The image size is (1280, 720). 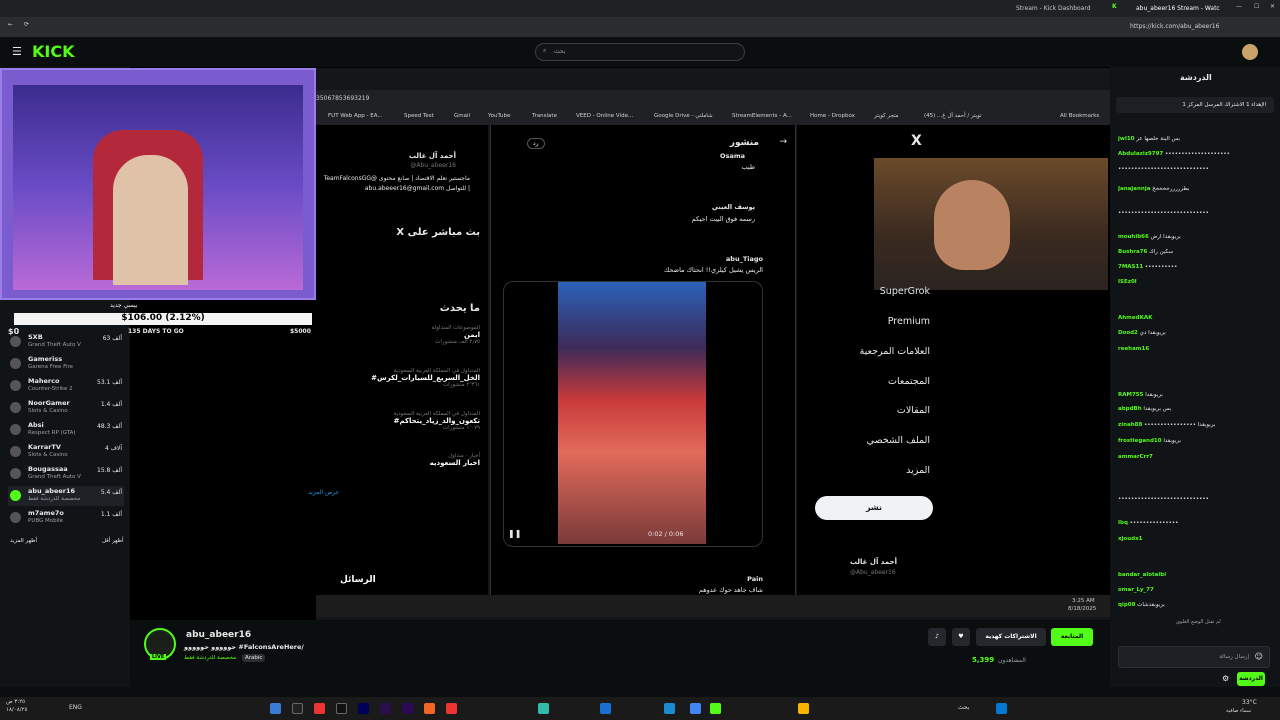 What do you see at coordinates (1272, 6) in the screenshot?
I see `close-window-icon: ✕` at bounding box center [1272, 6].